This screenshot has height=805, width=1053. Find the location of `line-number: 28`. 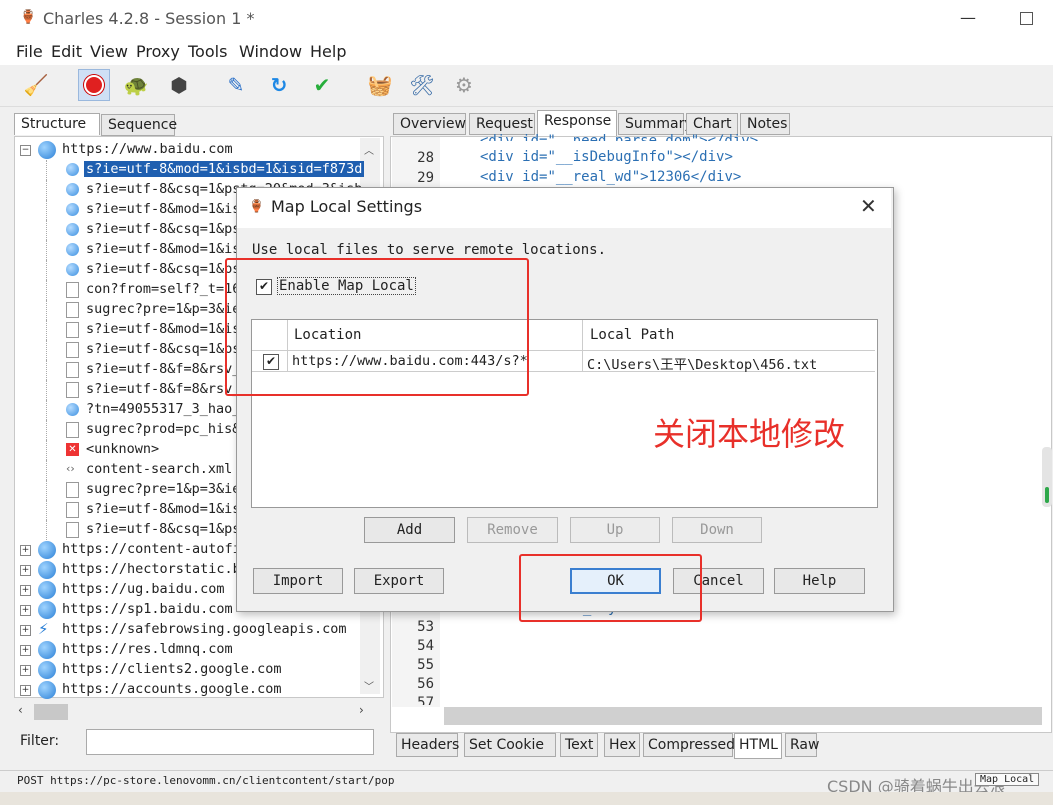

line-number: 28 is located at coordinates (425, 158).